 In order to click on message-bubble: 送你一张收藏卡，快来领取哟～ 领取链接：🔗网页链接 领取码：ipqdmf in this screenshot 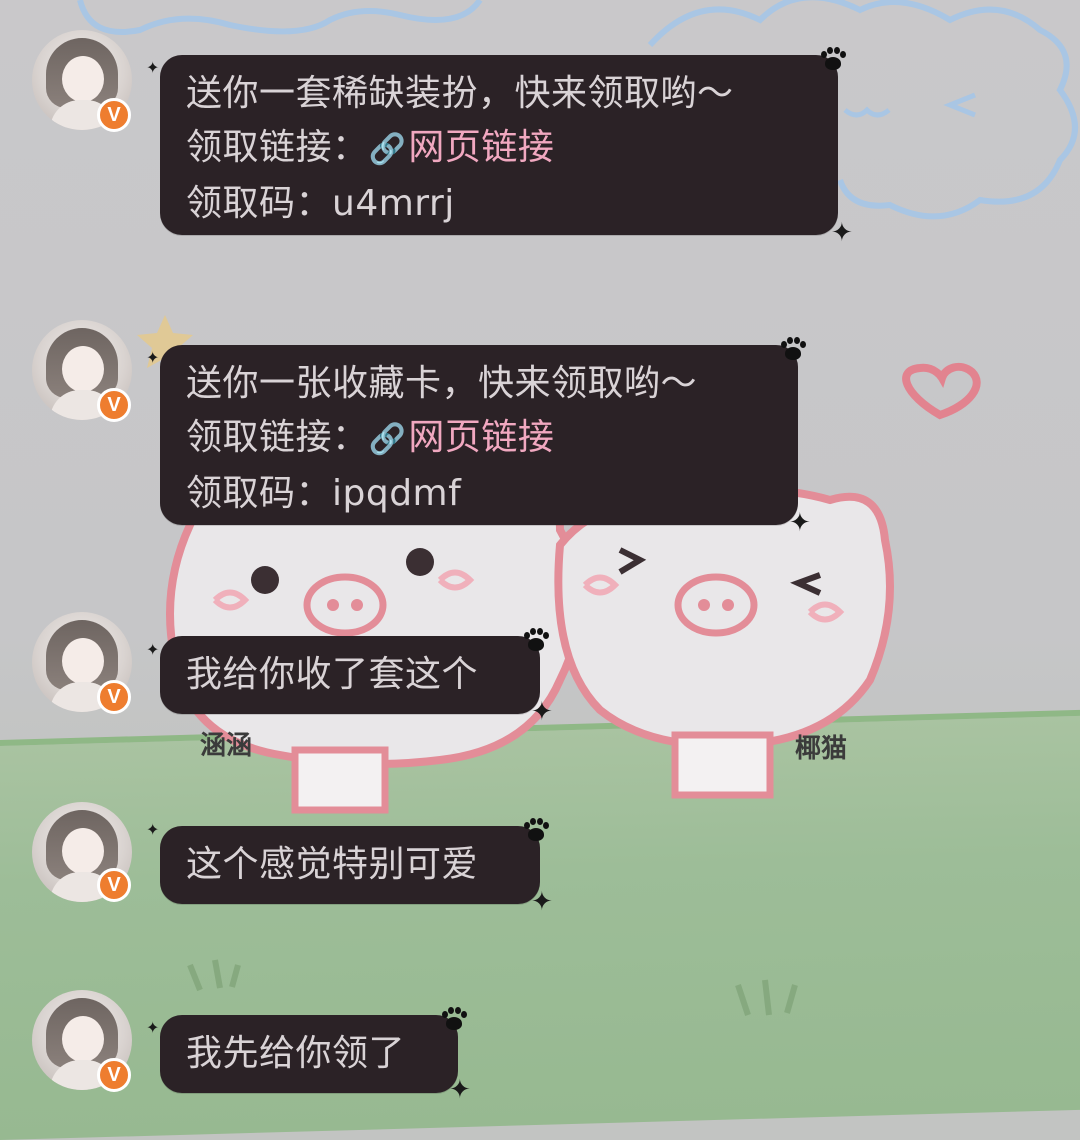, I will do `click(479, 435)`.